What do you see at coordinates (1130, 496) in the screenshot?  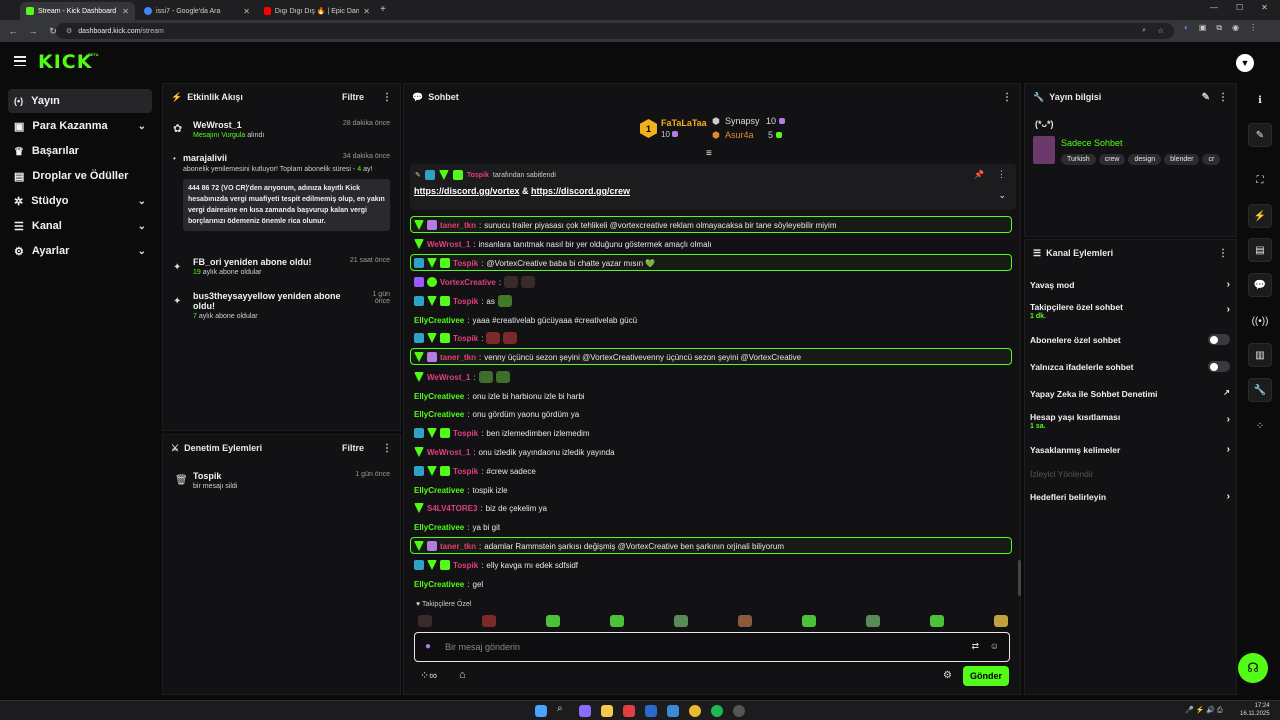 I see `set-goals-item: Hedefleri belirleyin ›` at bounding box center [1130, 496].